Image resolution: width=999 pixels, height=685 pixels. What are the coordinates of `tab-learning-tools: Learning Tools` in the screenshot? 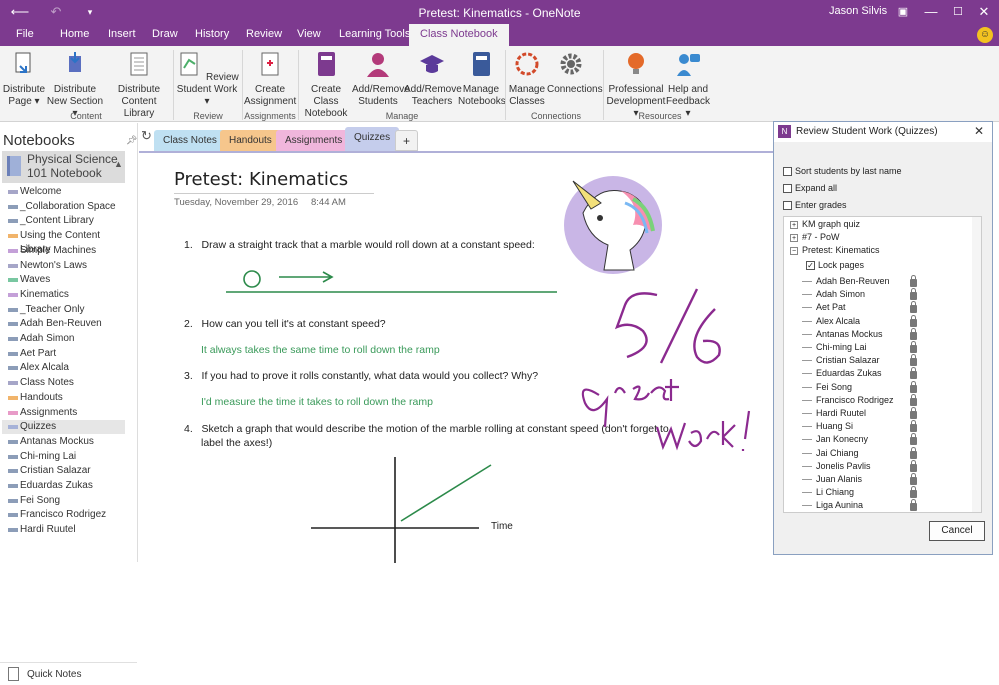 It's located at (374, 34).